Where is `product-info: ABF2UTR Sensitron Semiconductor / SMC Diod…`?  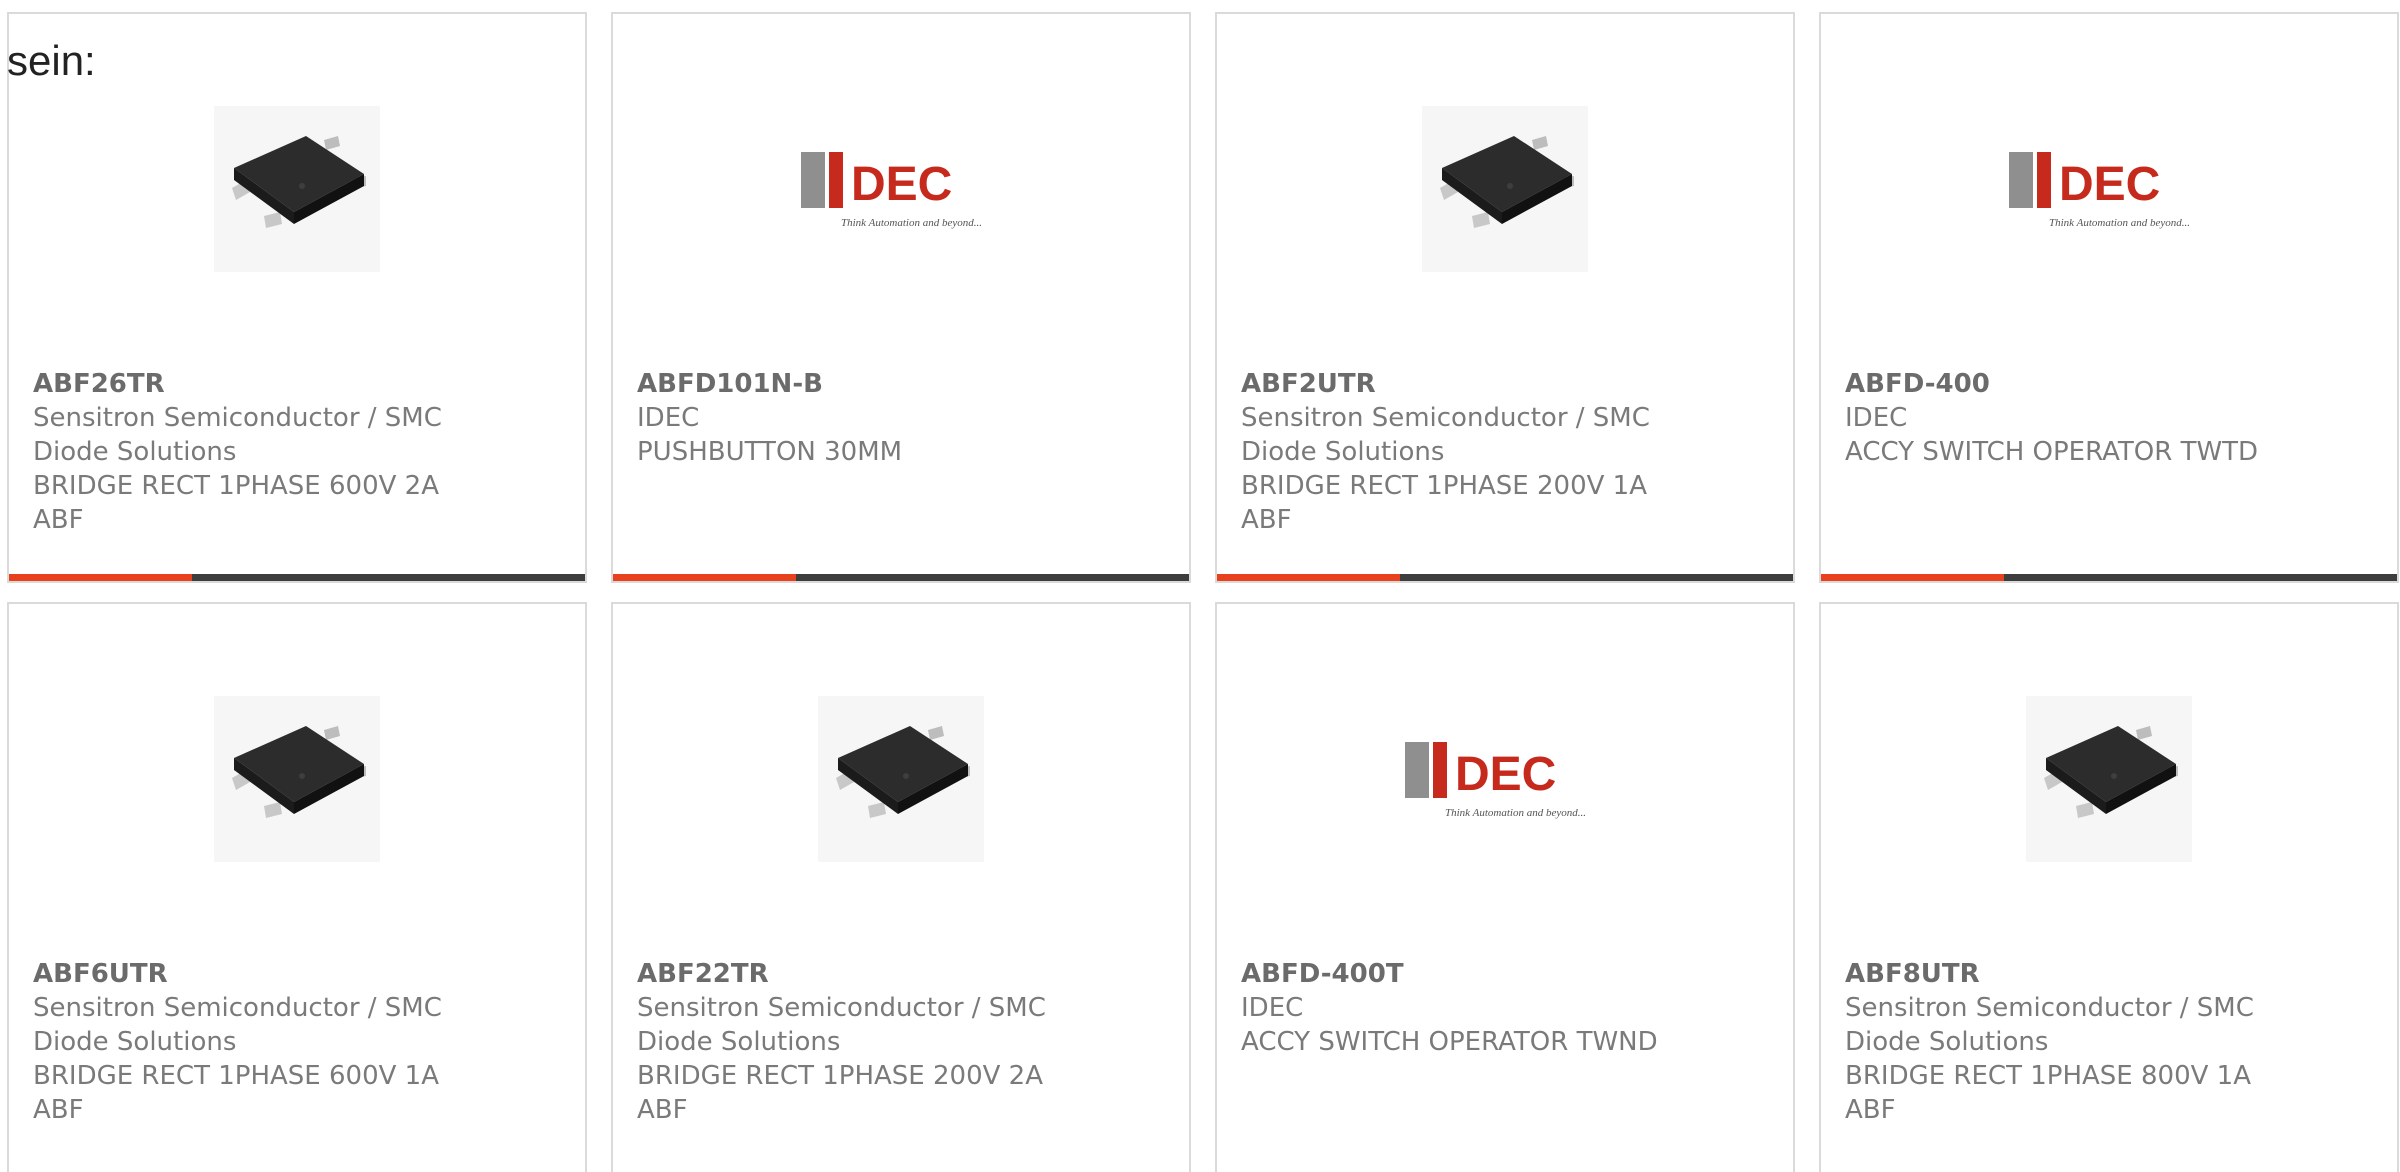 product-info: ABF2UTR Sensitron Semiconductor / SMC Diod… is located at coordinates (1512, 452).